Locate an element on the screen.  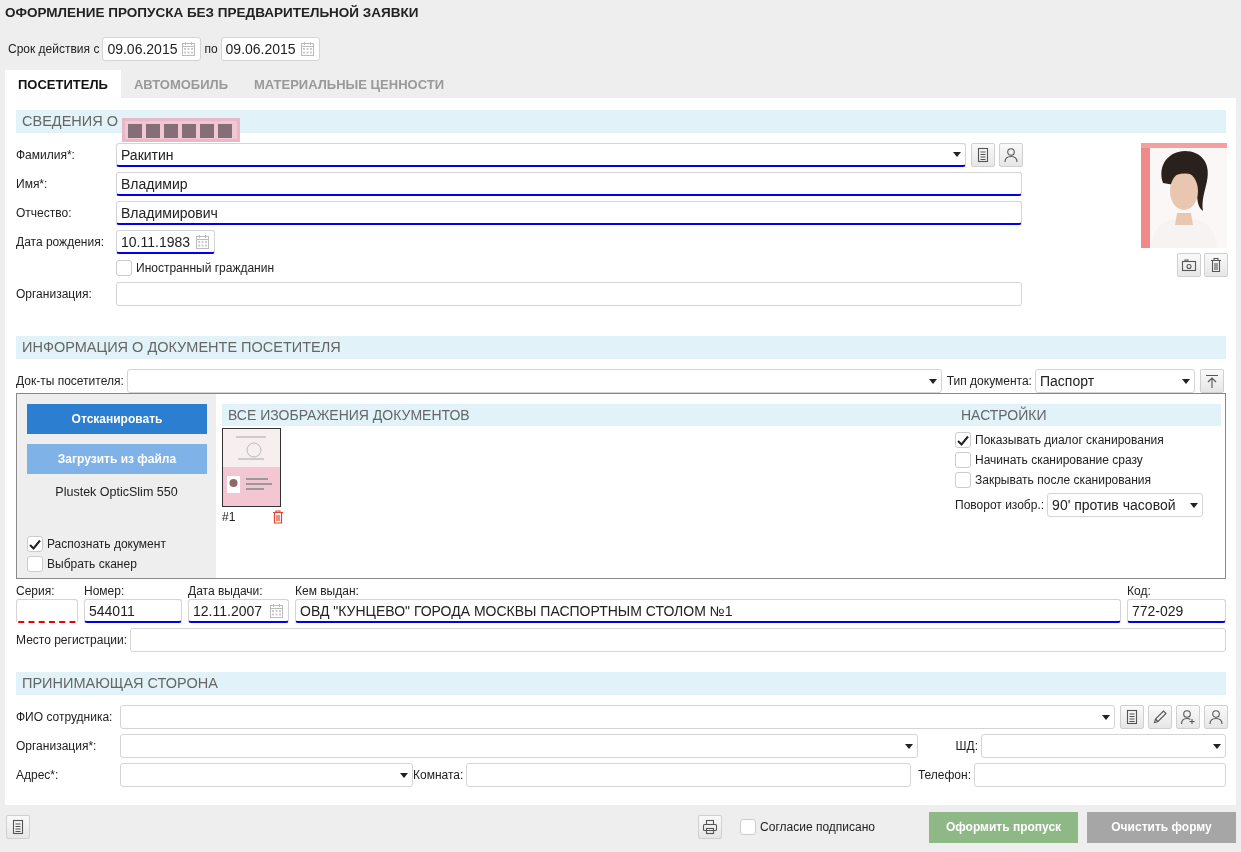
field-label: Адрес*: is located at coordinates (38, 775).